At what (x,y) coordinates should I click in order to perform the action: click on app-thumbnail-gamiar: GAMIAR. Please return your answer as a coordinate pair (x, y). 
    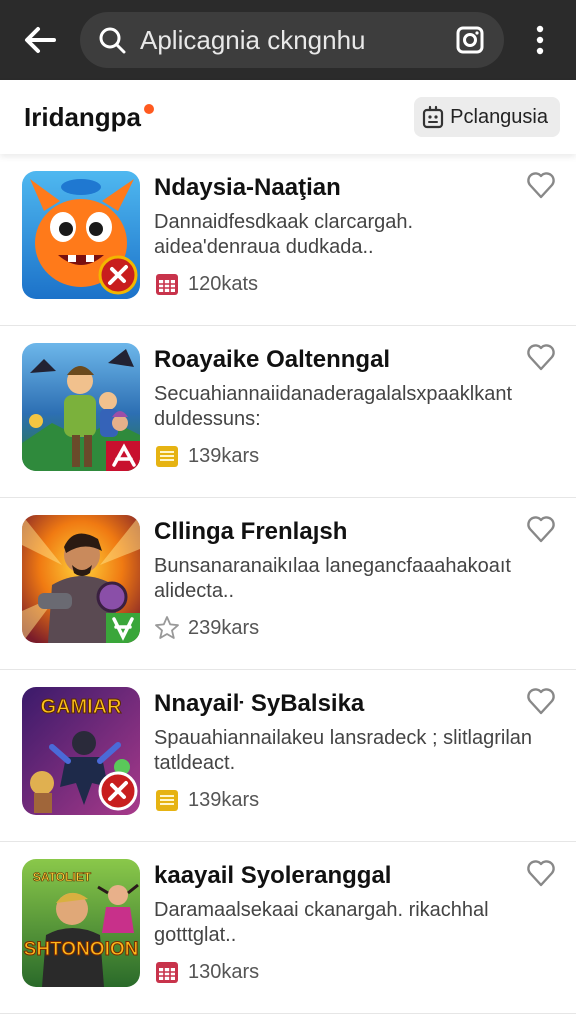
    Looking at the image, I should click on (81, 751).